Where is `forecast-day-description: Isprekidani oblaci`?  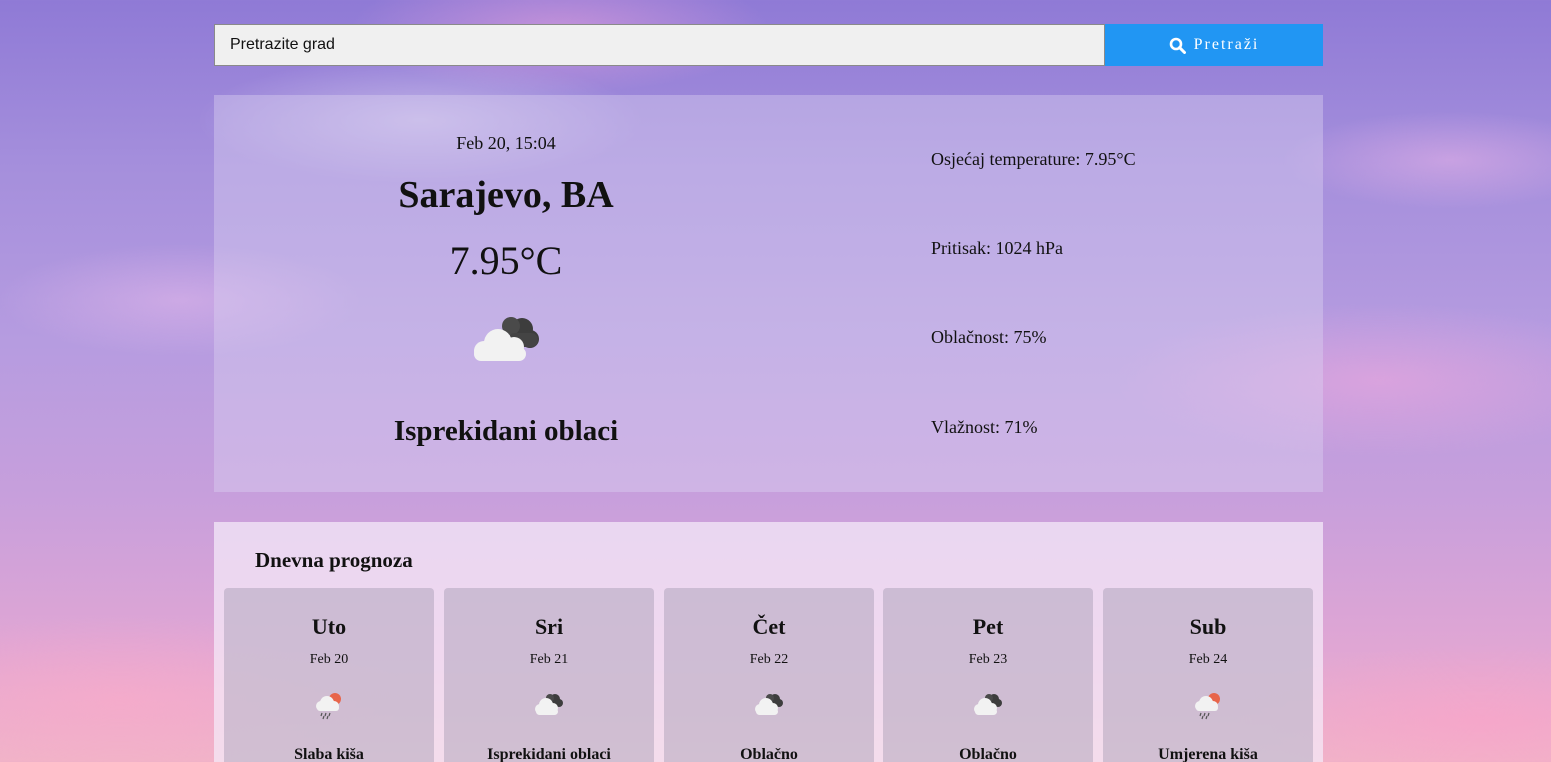
forecast-day-description: Isprekidani oblaci is located at coordinates (549, 754).